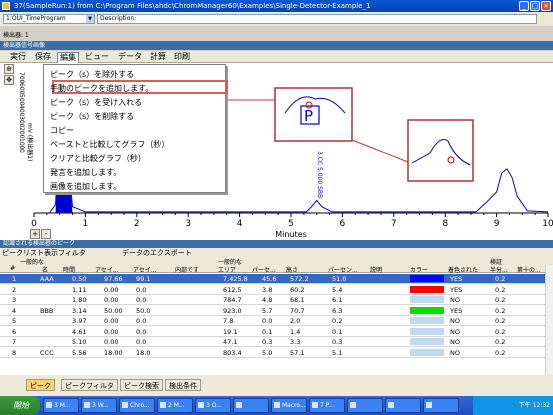 The image size is (553, 415). I want to click on menu-calc: 計算, so click(158, 57).